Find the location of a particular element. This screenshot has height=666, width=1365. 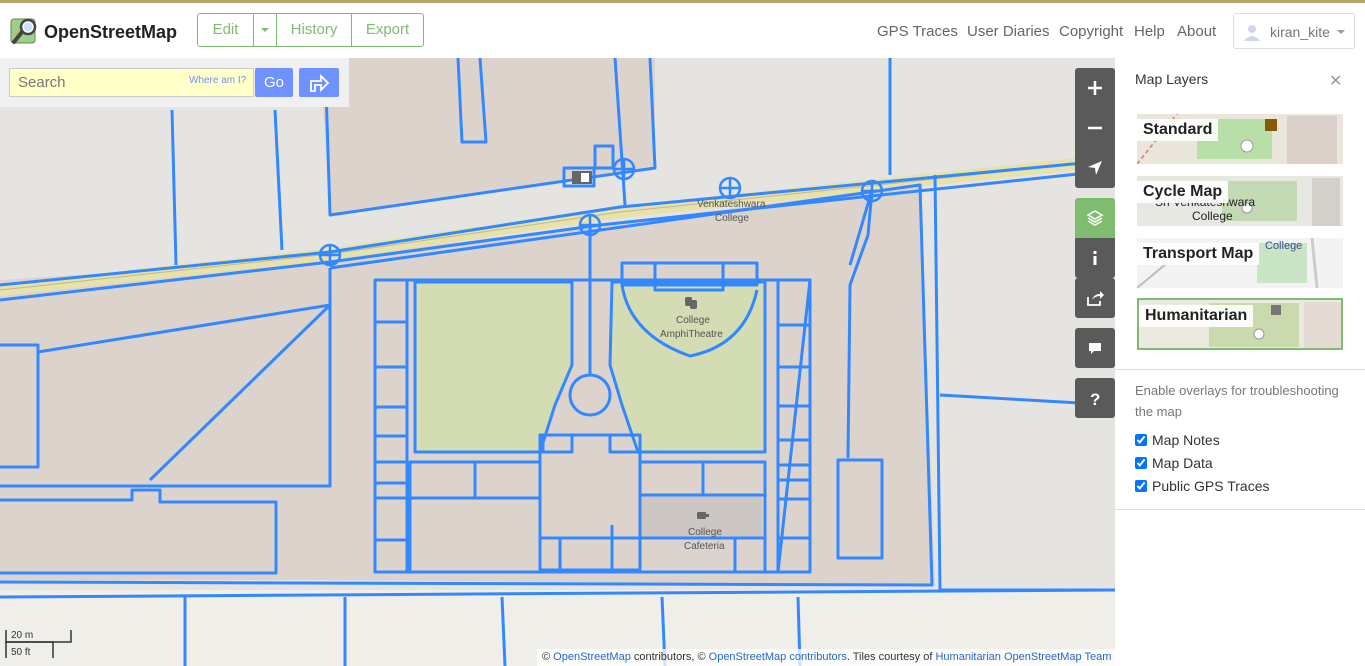

locate-button is located at coordinates (1095, 168).